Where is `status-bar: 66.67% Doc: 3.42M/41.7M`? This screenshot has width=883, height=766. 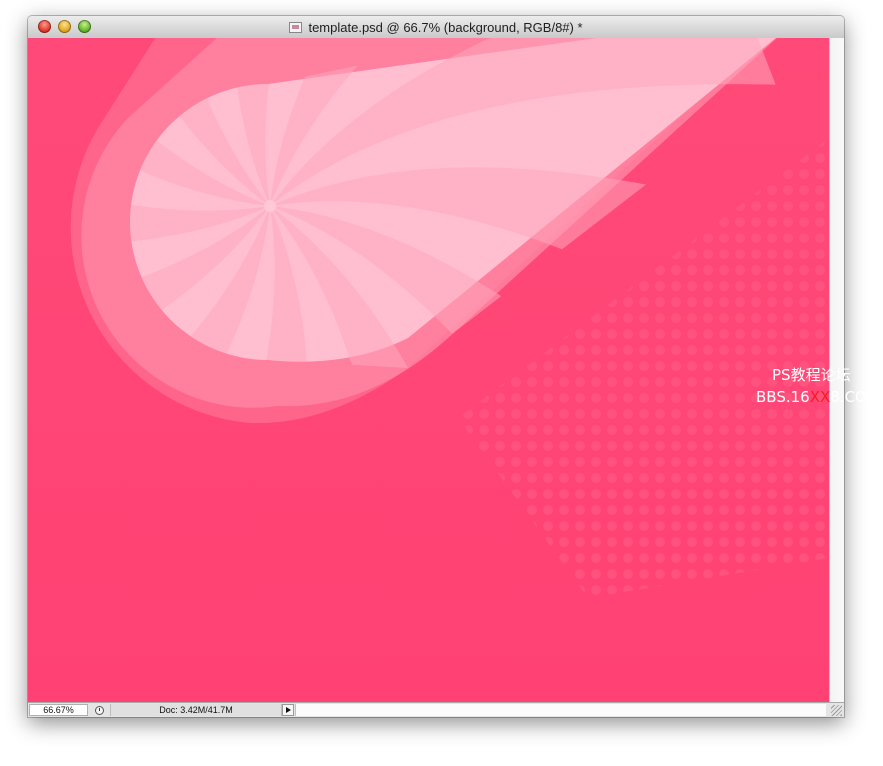 status-bar: 66.67% Doc: 3.42M/41.7M is located at coordinates (436, 709).